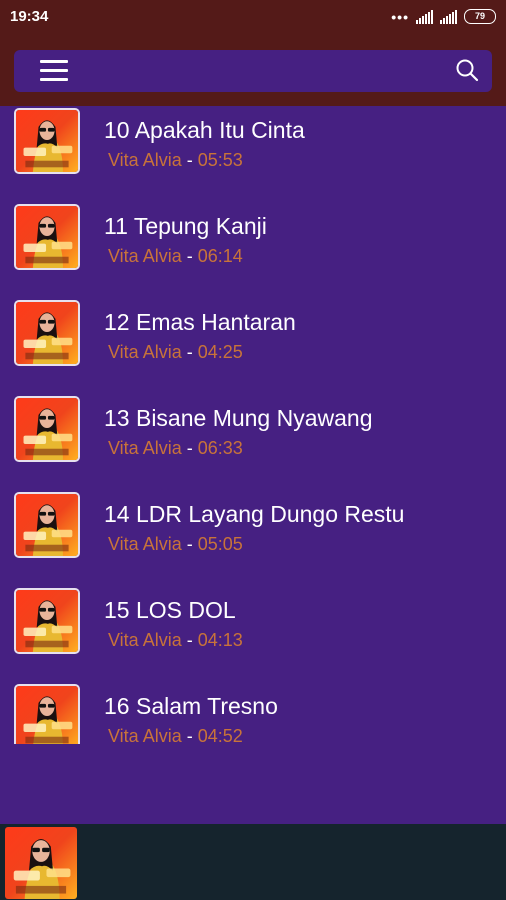 This screenshot has width=506, height=900. Describe the element at coordinates (204, 130) in the screenshot. I see `song-title: 10 Apakah Itu Cinta` at that location.